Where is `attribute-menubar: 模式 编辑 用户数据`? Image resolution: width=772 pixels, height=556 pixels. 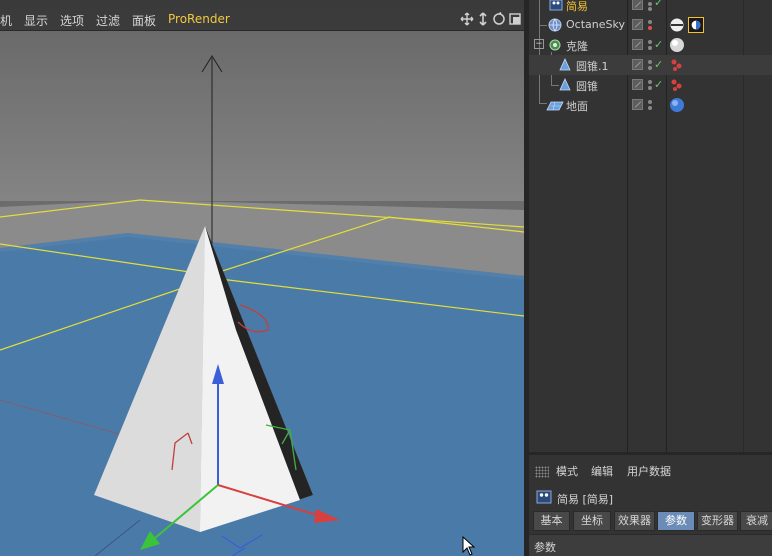 attribute-menubar: 模式 编辑 用户数据 is located at coordinates (650, 468).